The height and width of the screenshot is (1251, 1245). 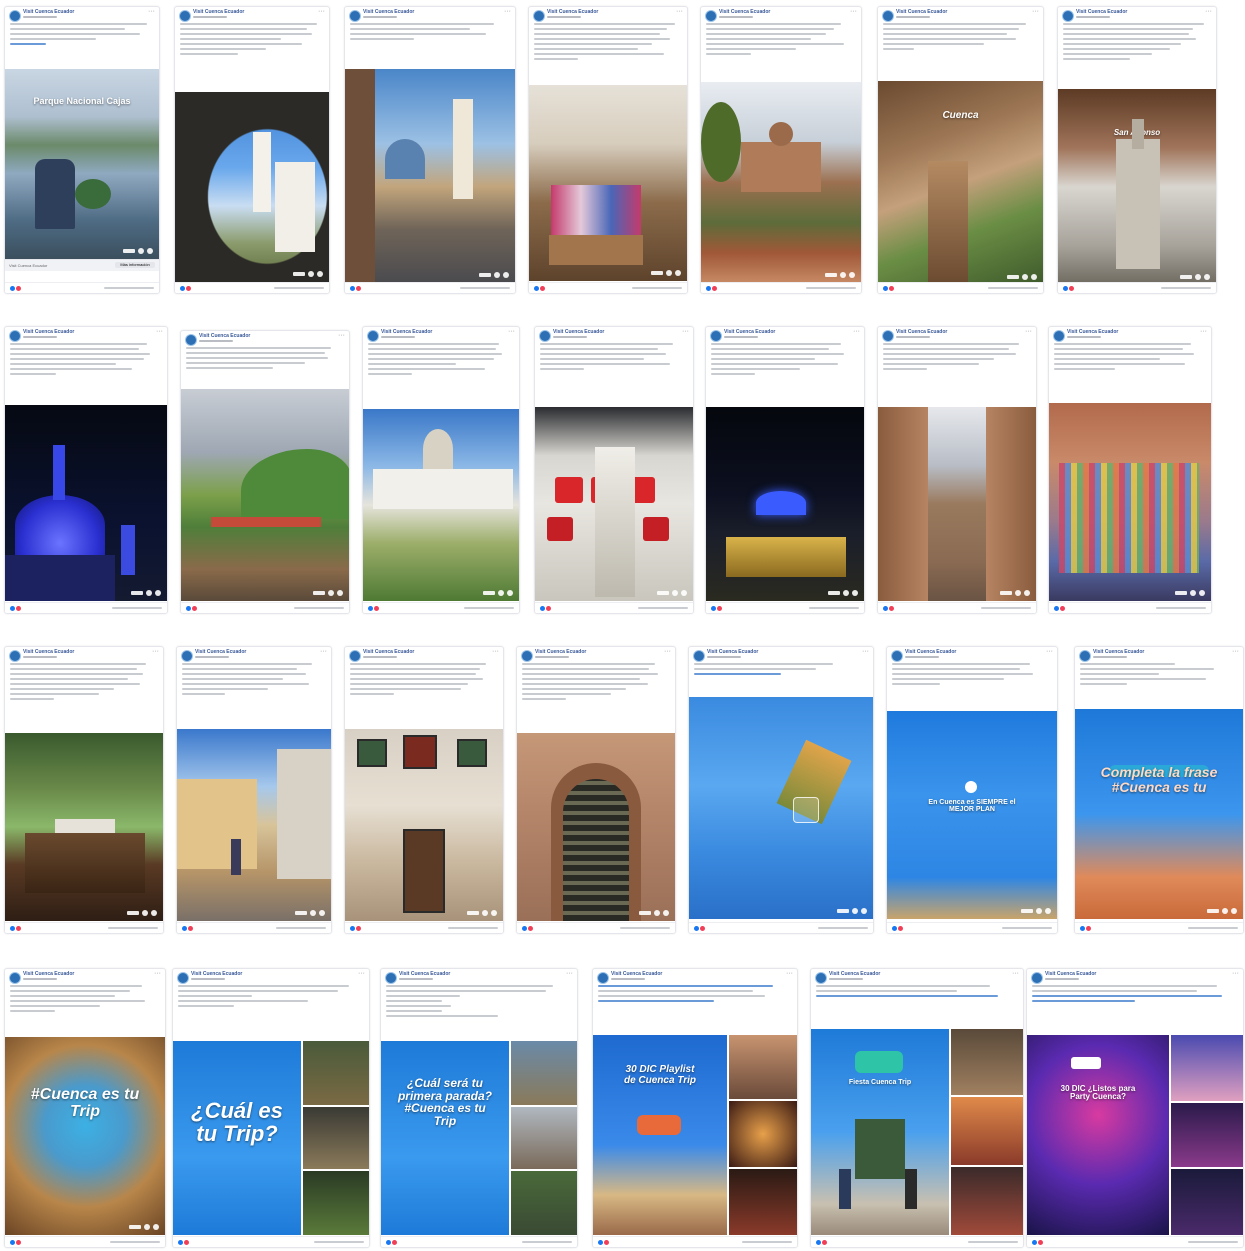 What do you see at coordinates (960, 183) in the screenshot?
I see `post-image: Cuenca` at bounding box center [960, 183].